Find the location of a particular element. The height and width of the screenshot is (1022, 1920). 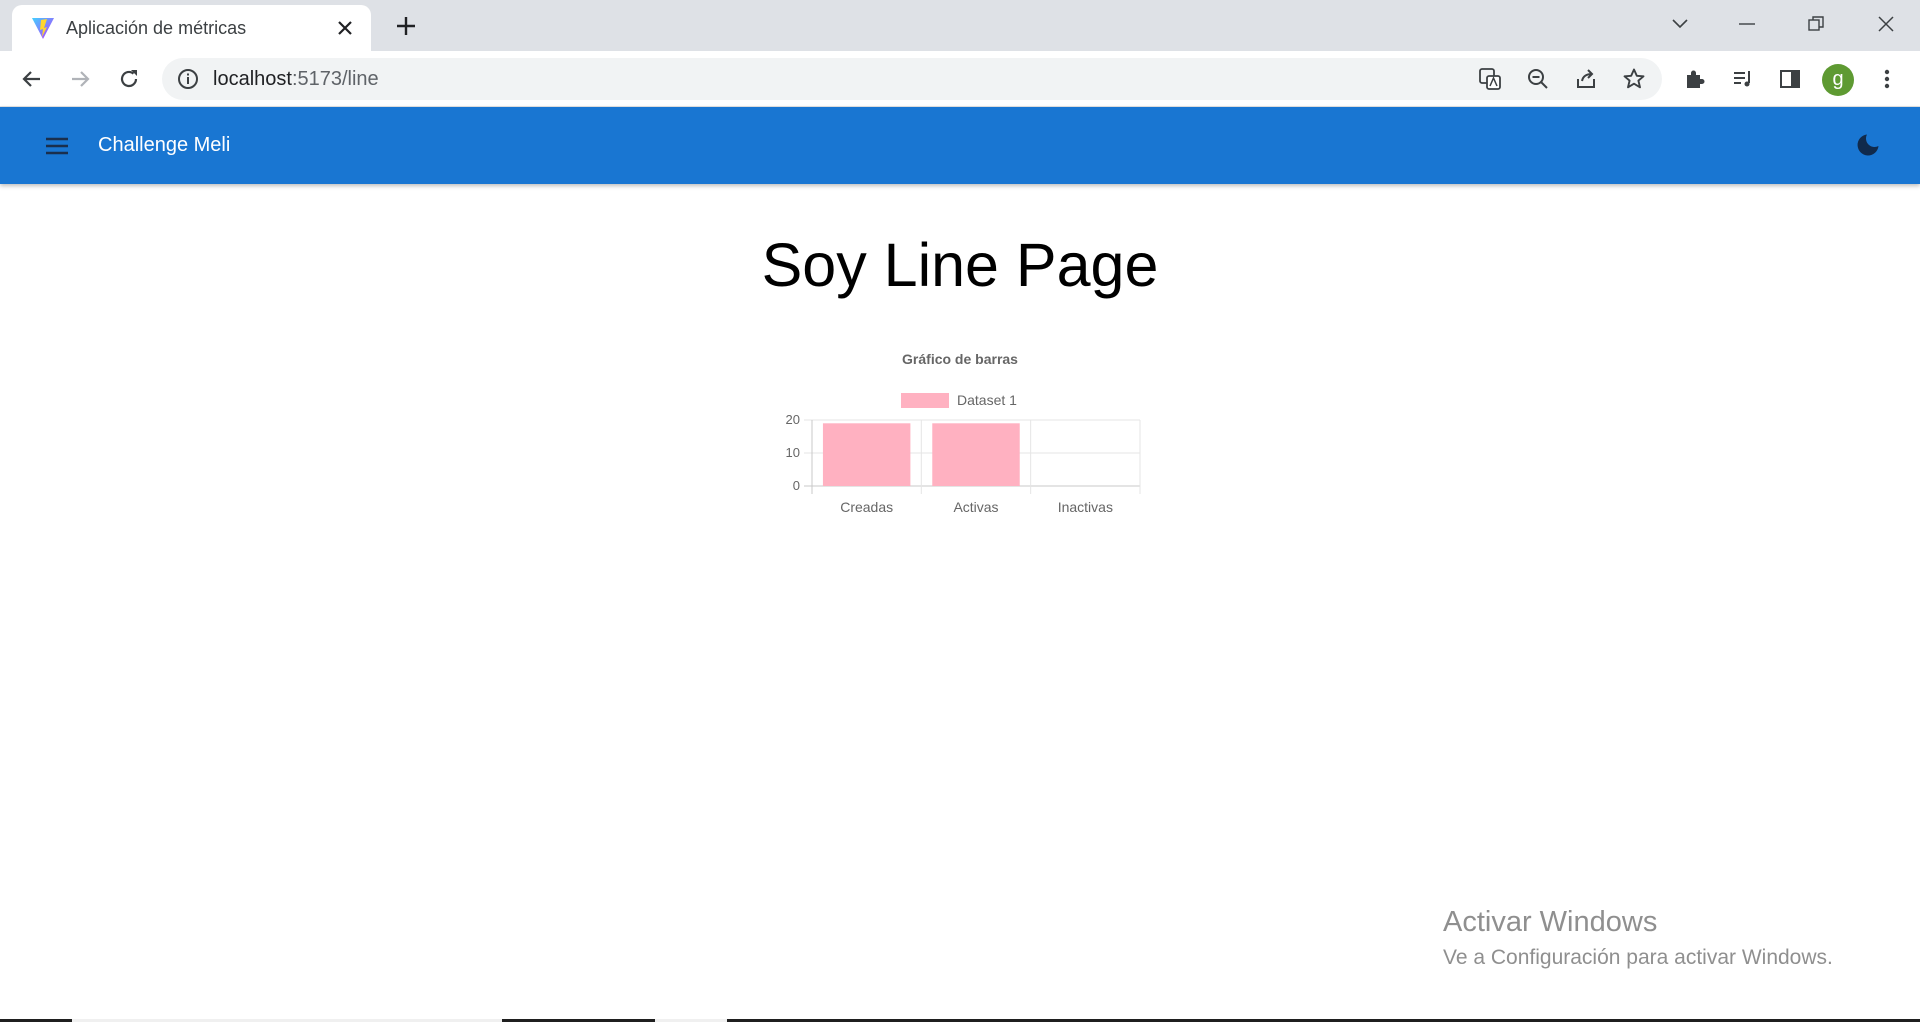

forward-arrow-icon is located at coordinates (80, 79).